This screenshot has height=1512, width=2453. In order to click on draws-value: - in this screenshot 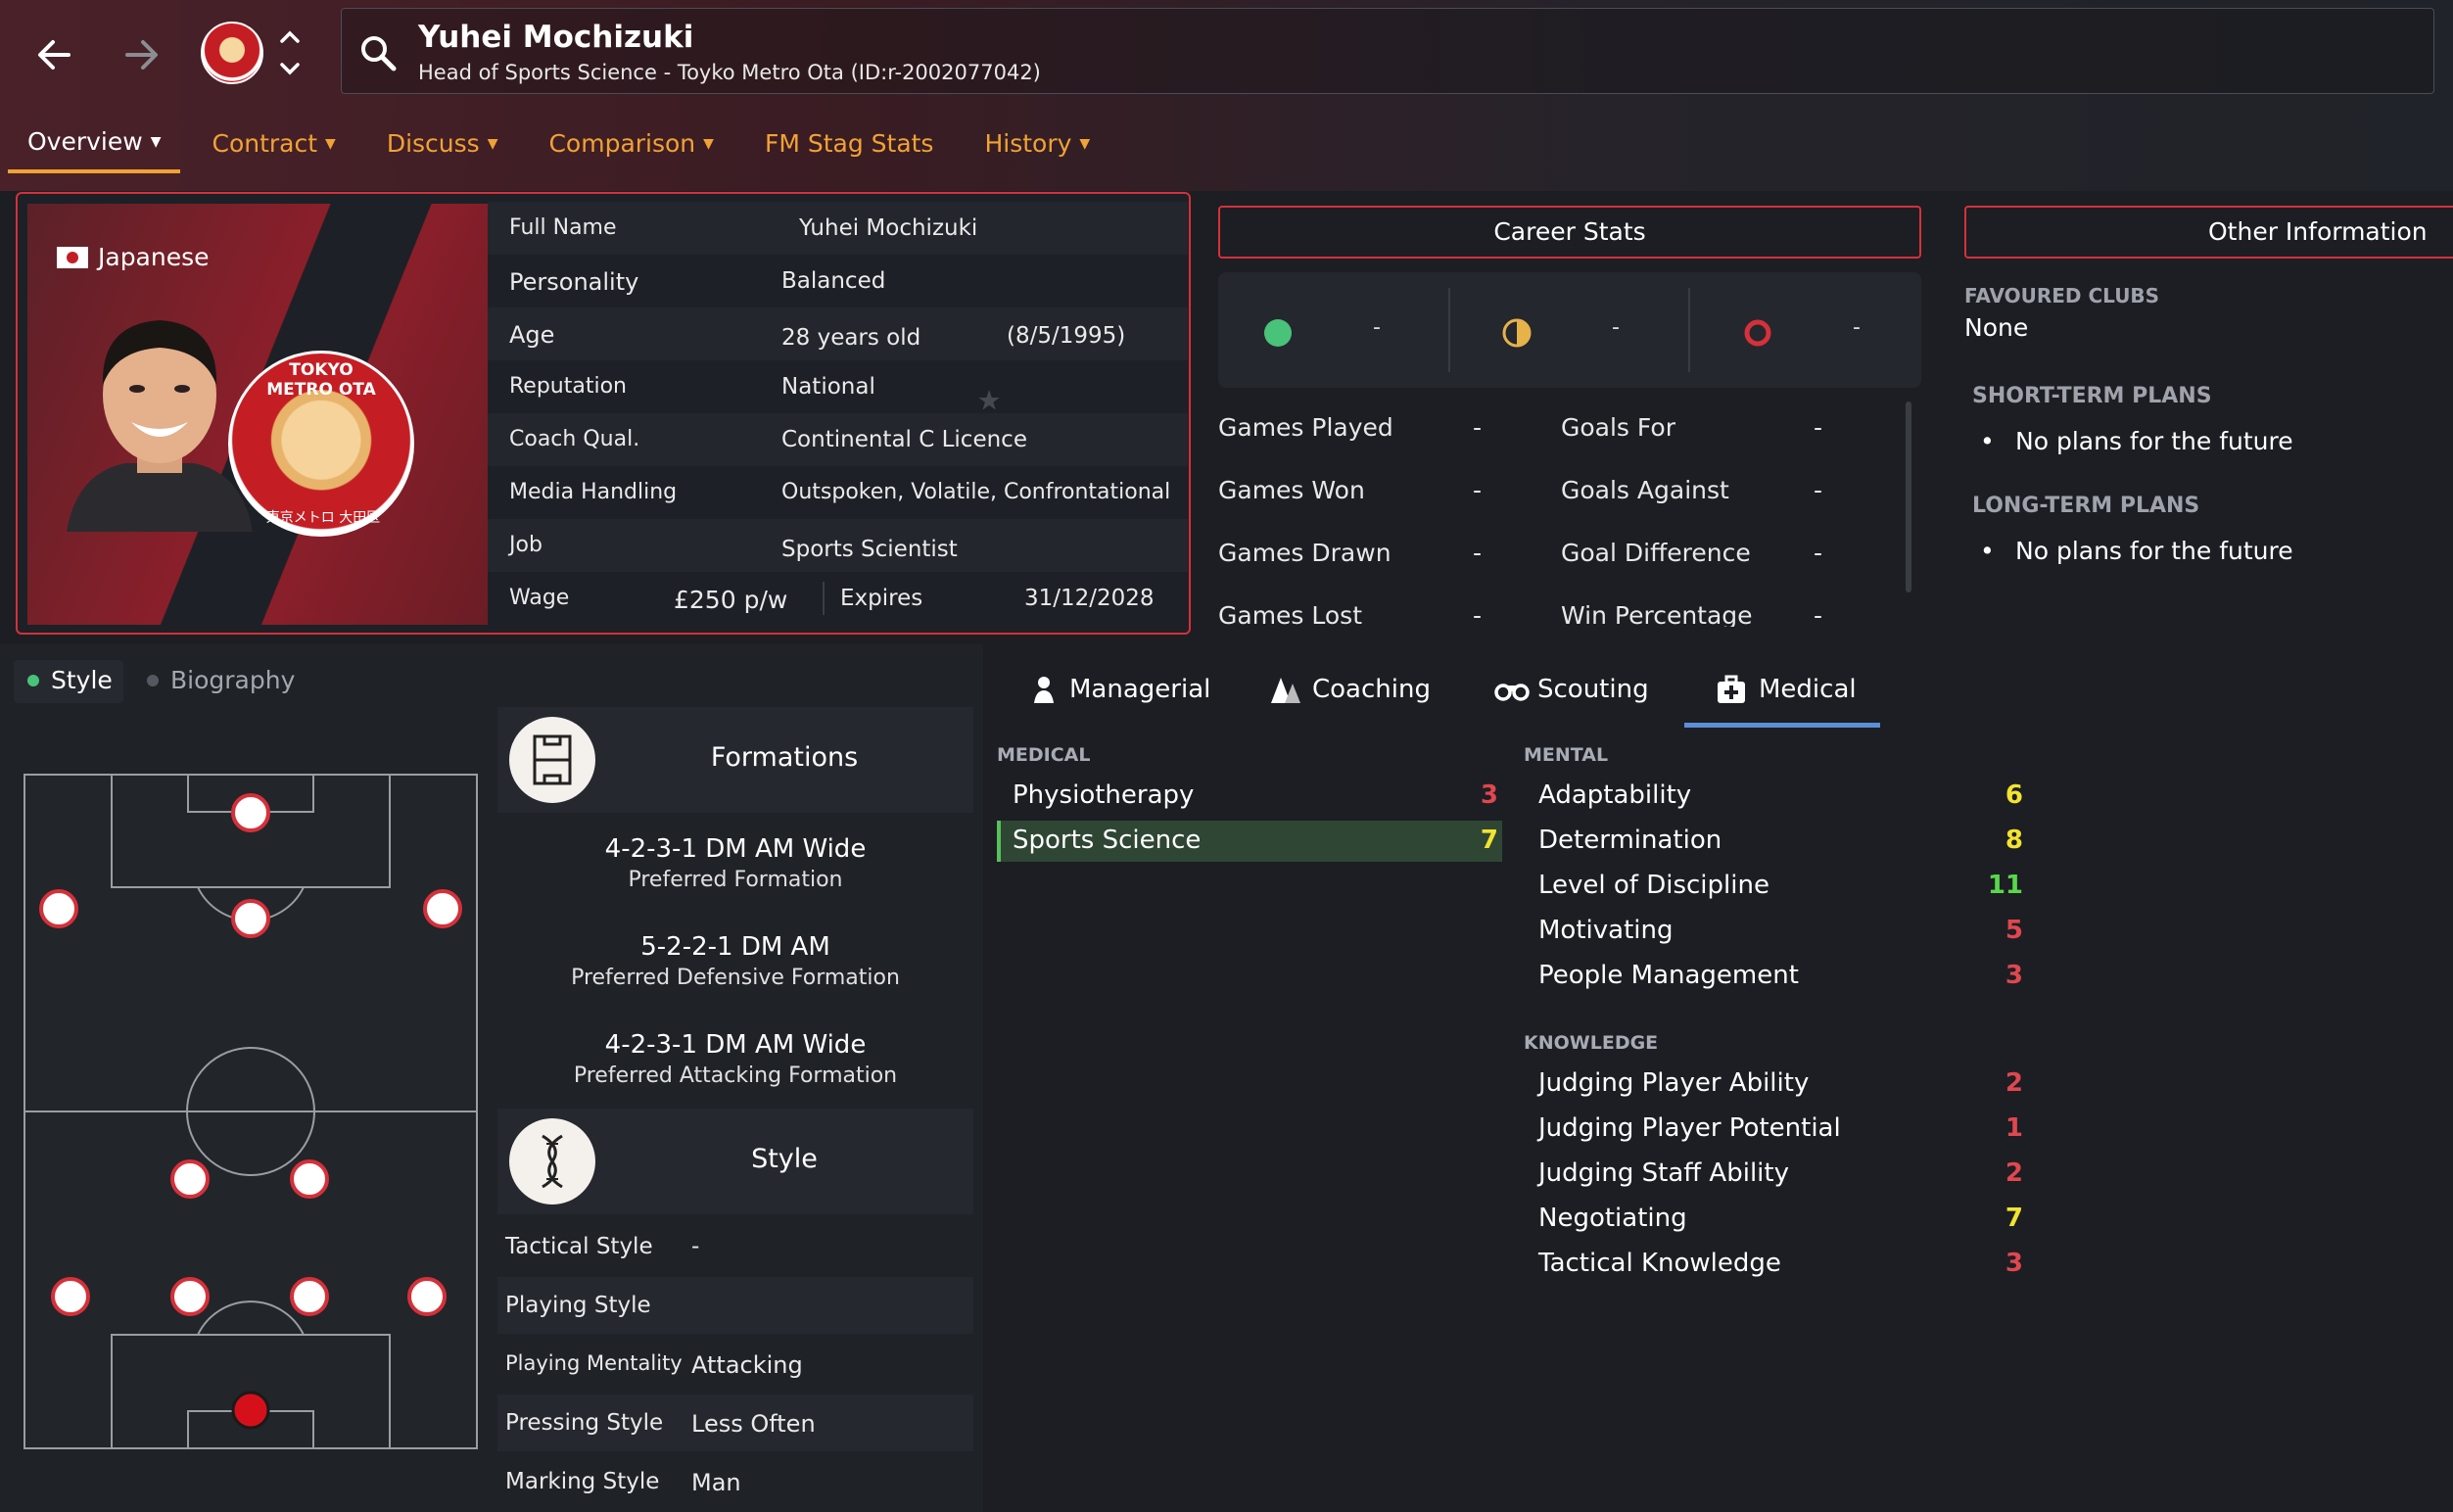, I will do `click(1616, 327)`.